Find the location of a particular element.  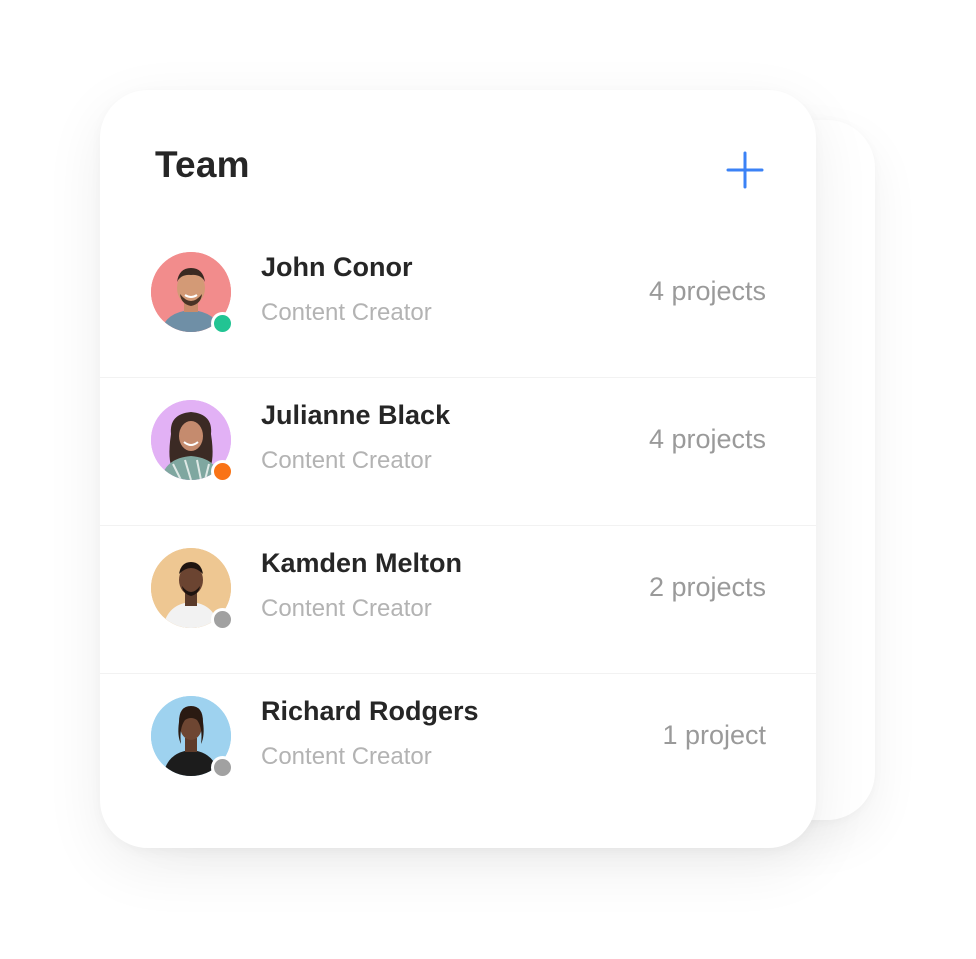

plus-icon is located at coordinates (745, 170).